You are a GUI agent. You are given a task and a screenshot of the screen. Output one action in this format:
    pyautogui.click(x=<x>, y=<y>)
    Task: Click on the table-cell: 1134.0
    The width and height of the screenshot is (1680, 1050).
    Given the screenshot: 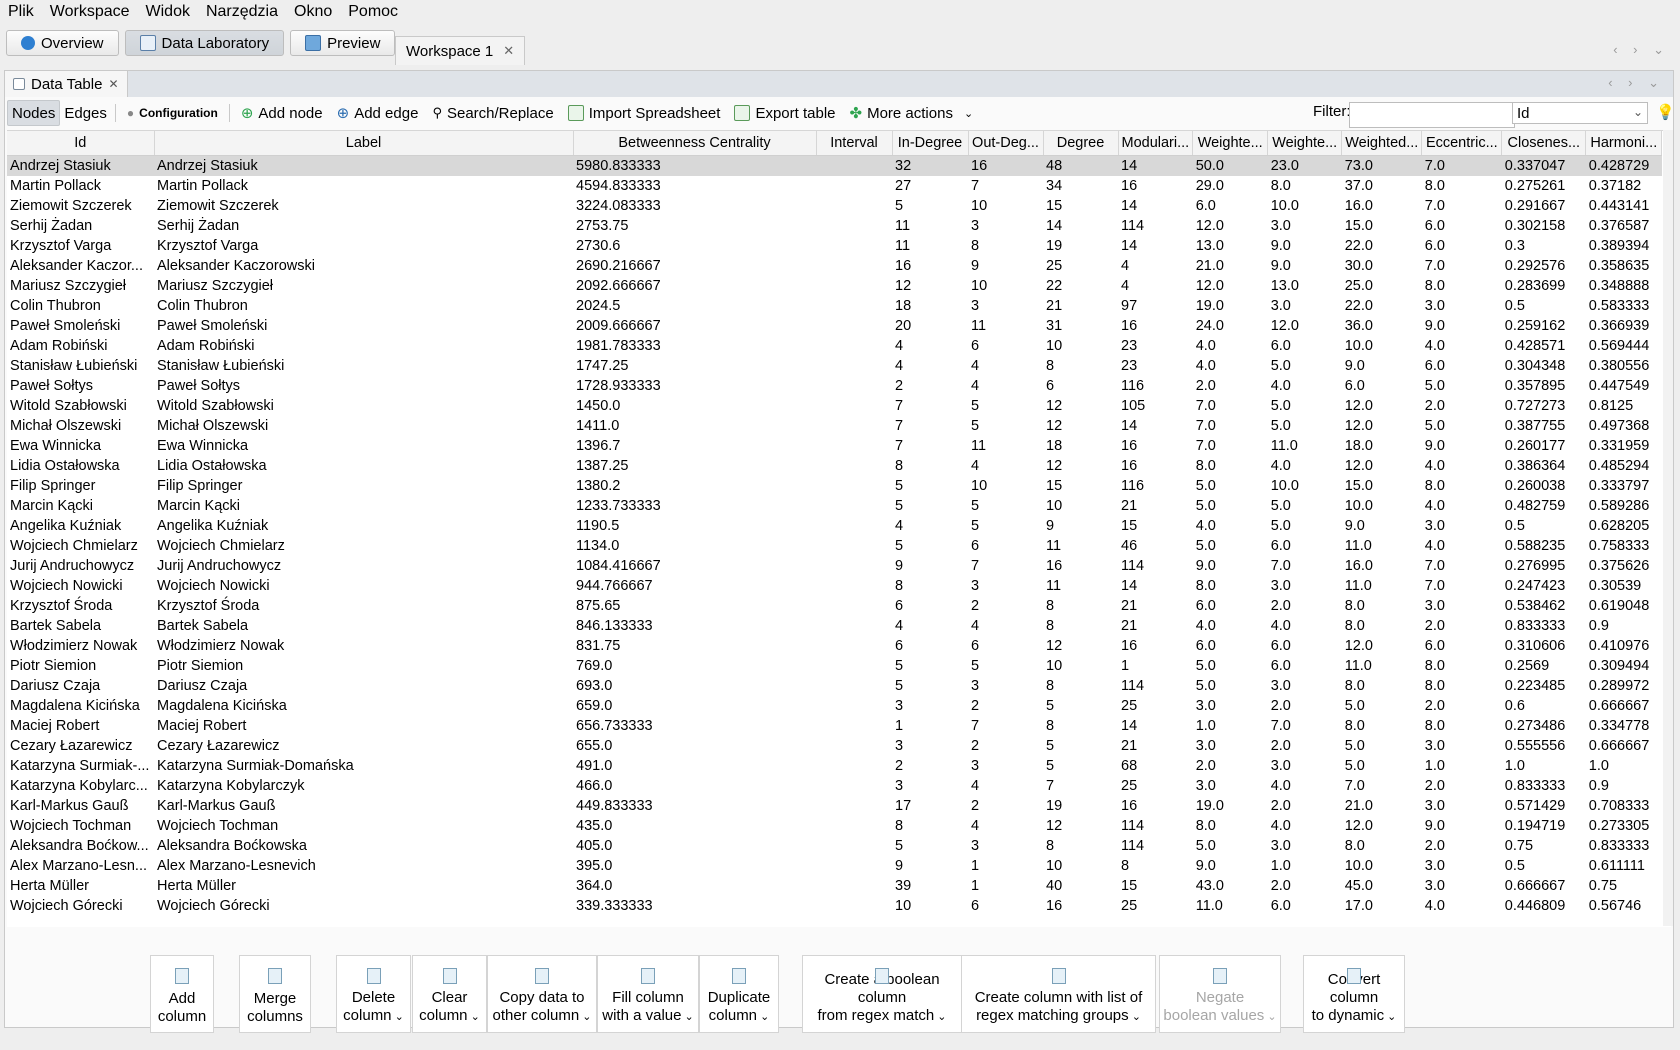 What is the action you would take?
    pyautogui.click(x=694, y=546)
    